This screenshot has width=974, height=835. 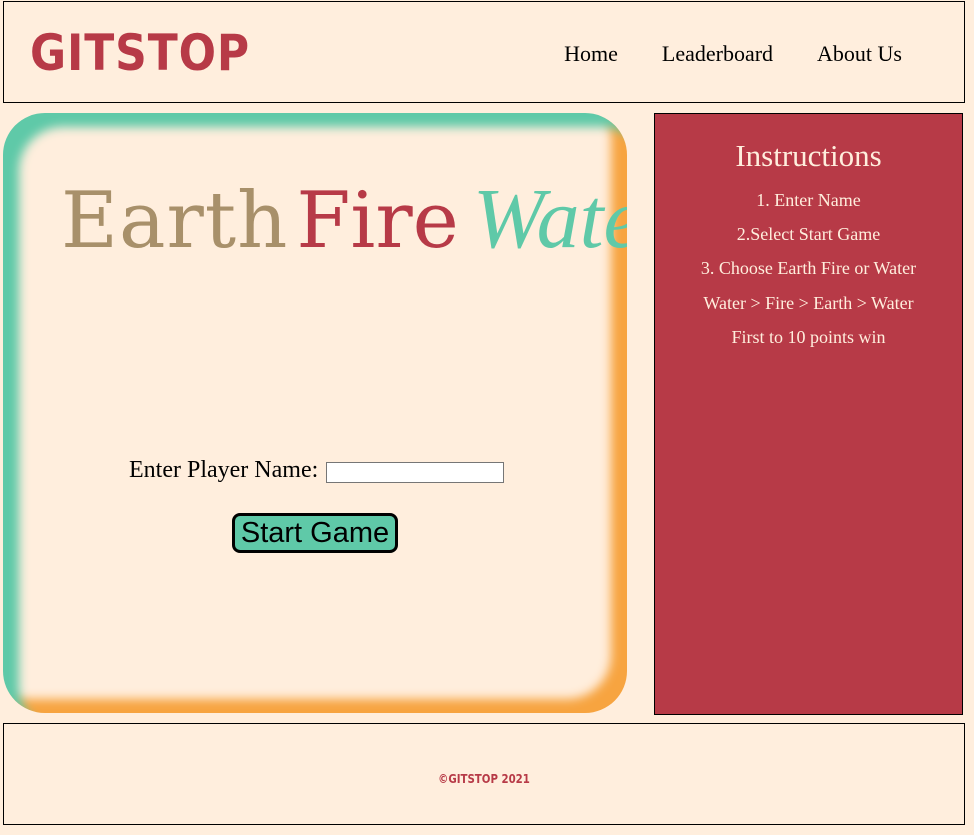 What do you see at coordinates (549, 218) in the screenshot?
I see `title-water: Water` at bounding box center [549, 218].